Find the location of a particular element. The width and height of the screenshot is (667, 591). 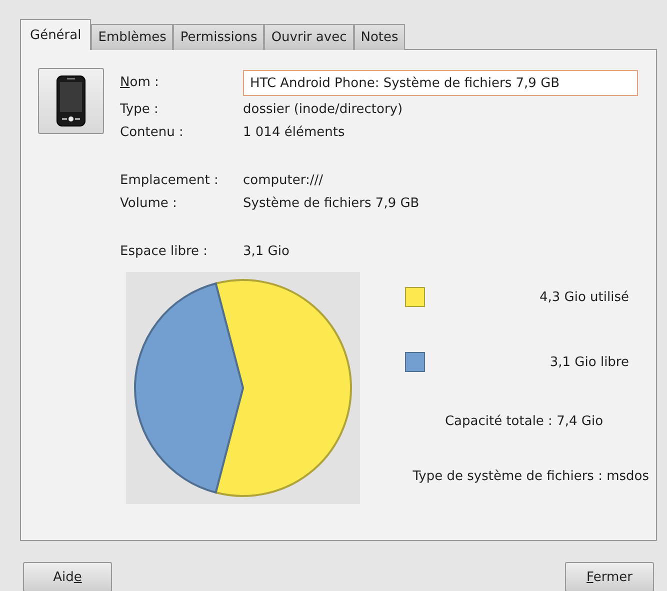

field-label: Espace libre : is located at coordinates (164, 252).